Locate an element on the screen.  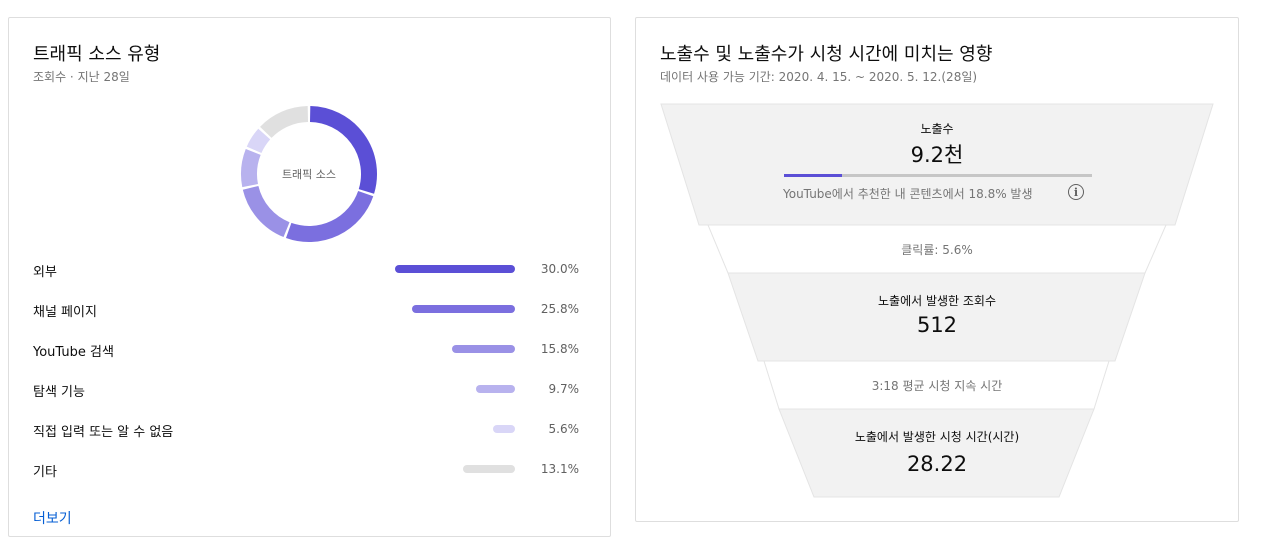
traffic-card-subtitle: 조회수 · 지난 28일 is located at coordinates (81, 77).